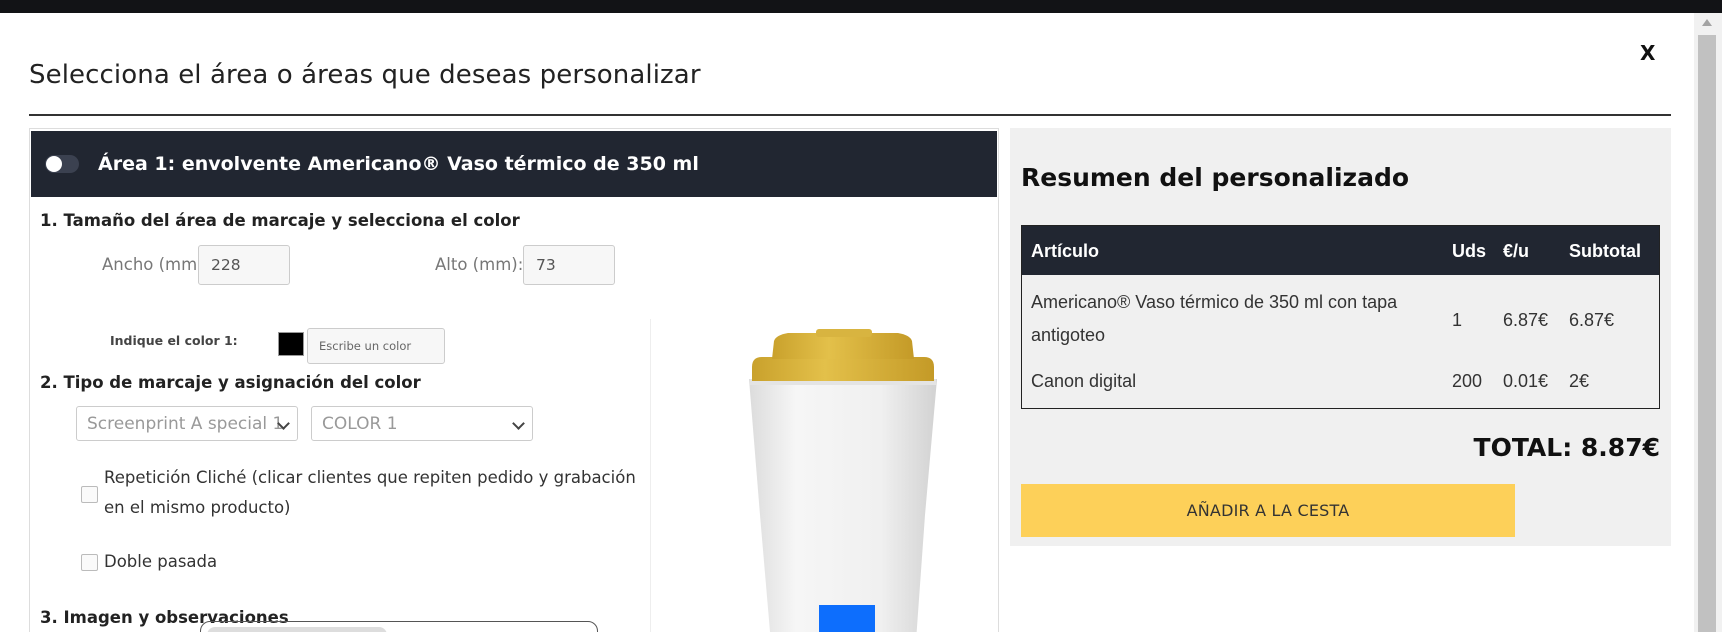 This screenshot has height=632, width=1722. Describe the element at coordinates (479, 264) in the screenshot. I see `height-label: Alto (mm):` at that location.